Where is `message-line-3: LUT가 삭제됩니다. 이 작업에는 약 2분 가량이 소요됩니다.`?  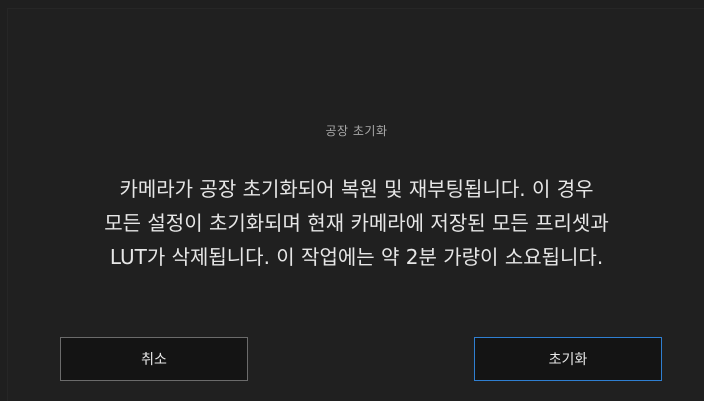
message-line-3: LUT가 삭제됩니다. 이 작업에는 약 2분 가량이 소요됩니다. is located at coordinates (356, 257).